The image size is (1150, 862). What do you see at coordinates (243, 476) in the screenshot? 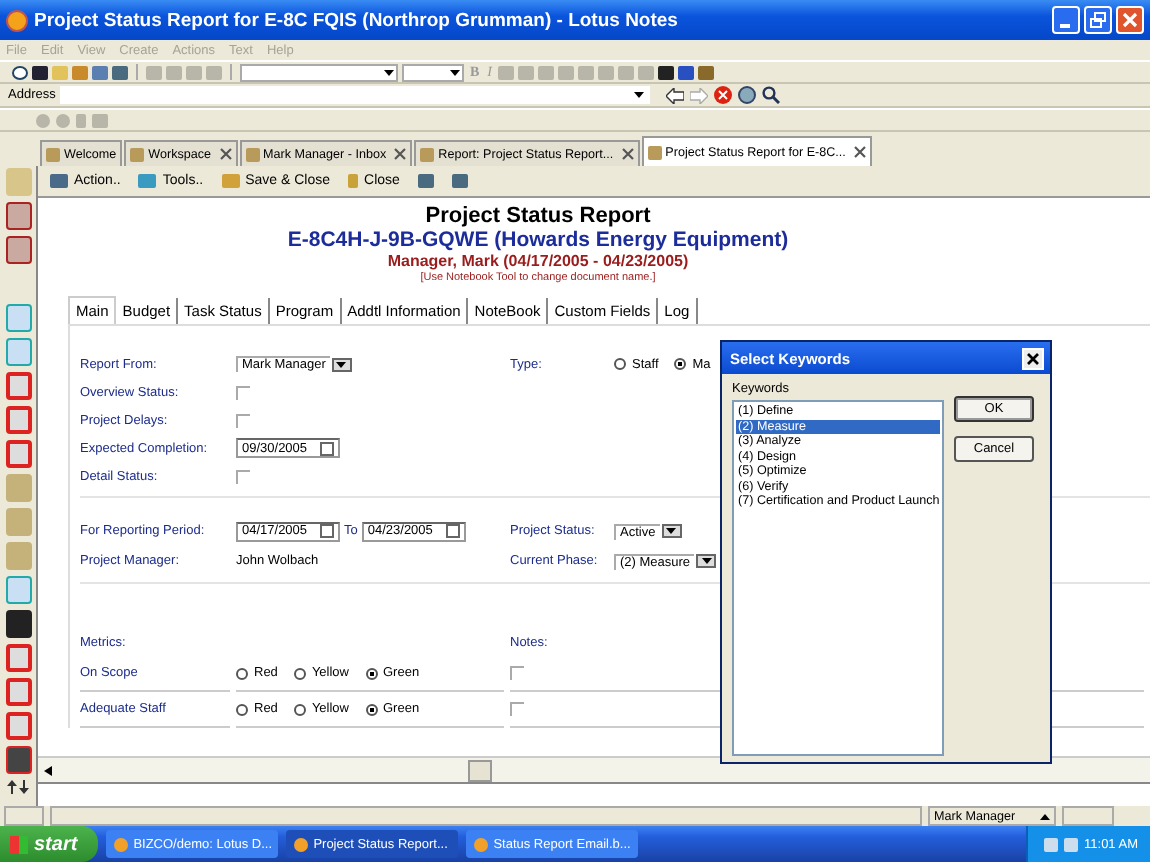
I see `empty-field` at bounding box center [243, 476].